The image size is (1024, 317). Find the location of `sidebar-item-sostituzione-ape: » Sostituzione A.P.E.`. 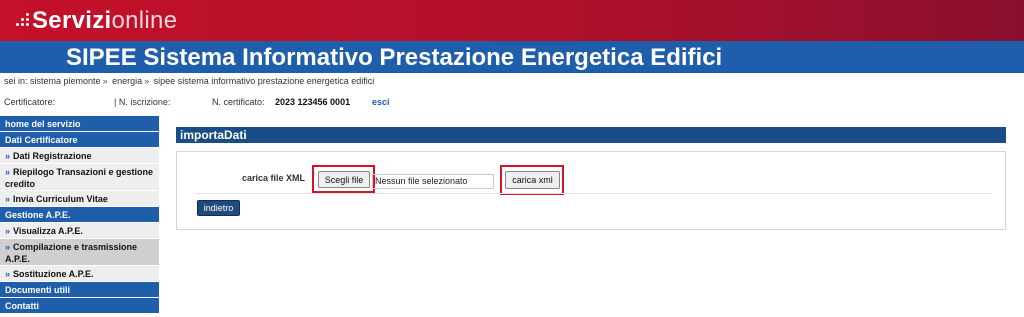

sidebar-item-sostituzione-ape: » Sostituzione A.P.E. is located at coordinates (79, 274).